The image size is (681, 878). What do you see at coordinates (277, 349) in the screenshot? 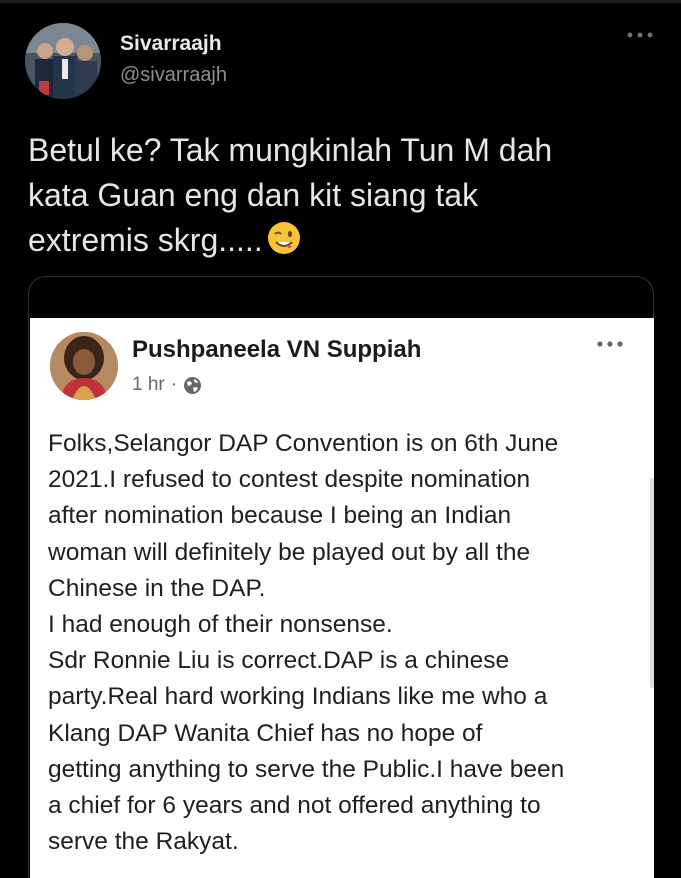
I see `post-author-name: Pushpaneela VN Suppiah` at bounding box center [277, 349].